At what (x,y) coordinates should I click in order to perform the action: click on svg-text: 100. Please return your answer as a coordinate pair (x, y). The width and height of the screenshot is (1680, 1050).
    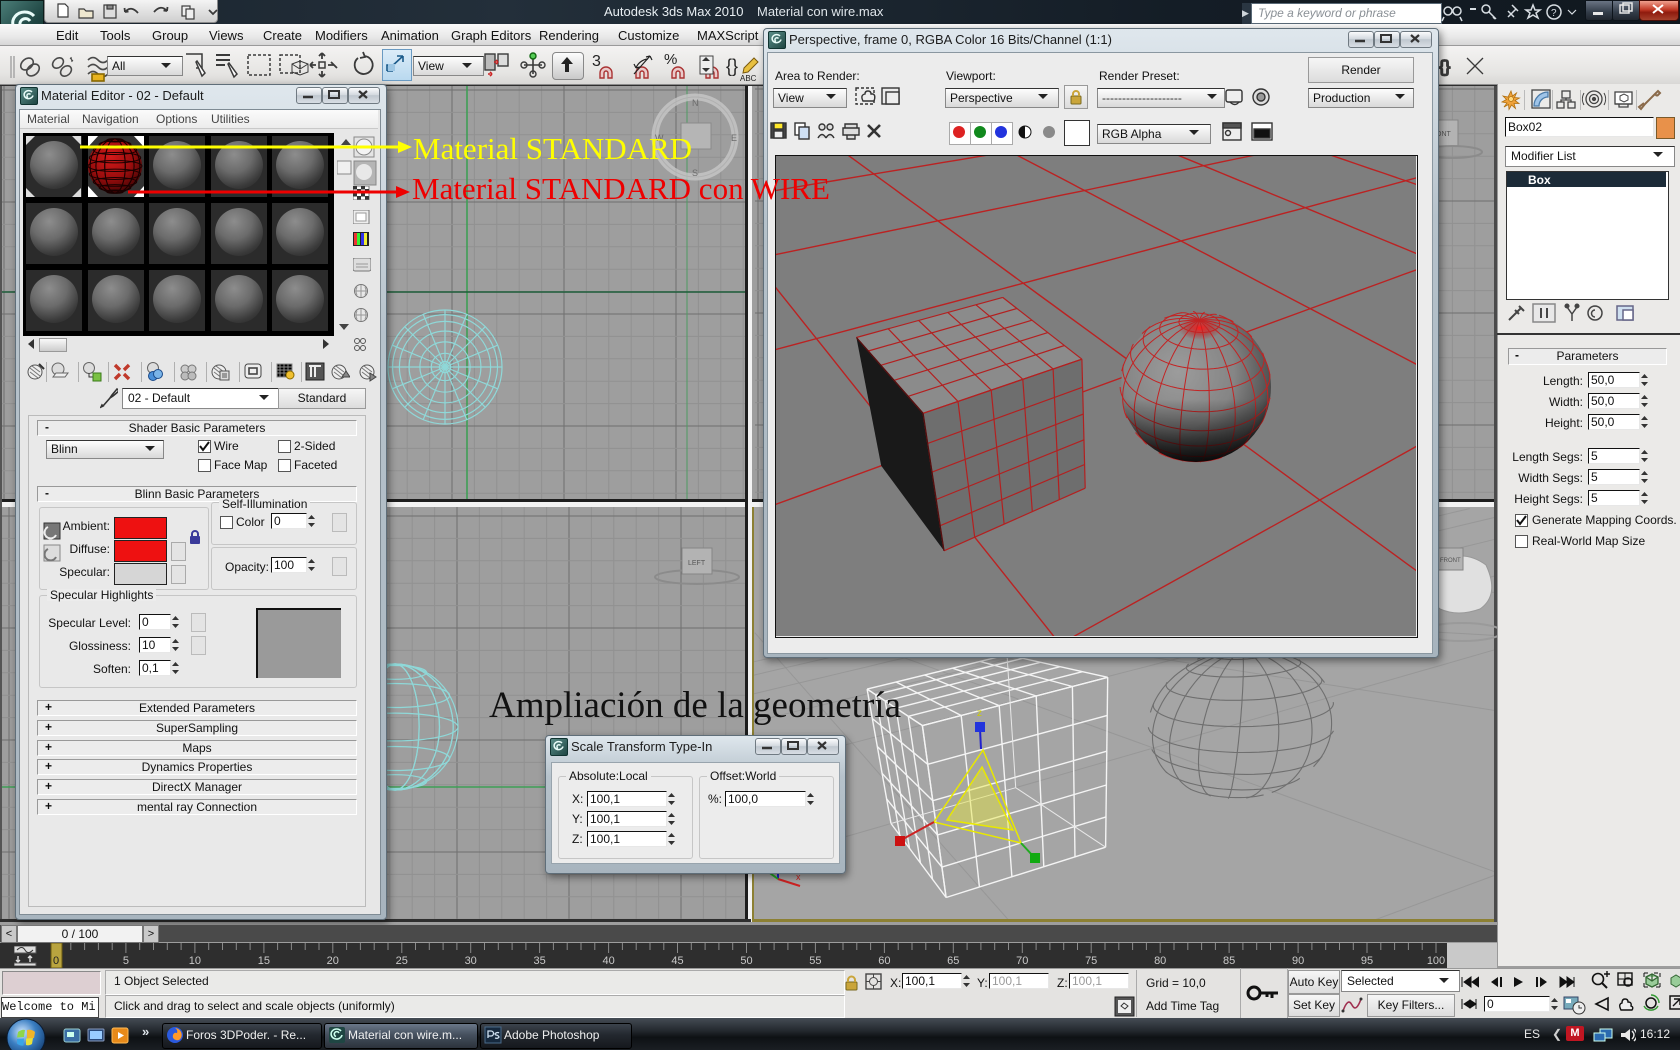
    Looking at the image, I should click on (1436, 961).